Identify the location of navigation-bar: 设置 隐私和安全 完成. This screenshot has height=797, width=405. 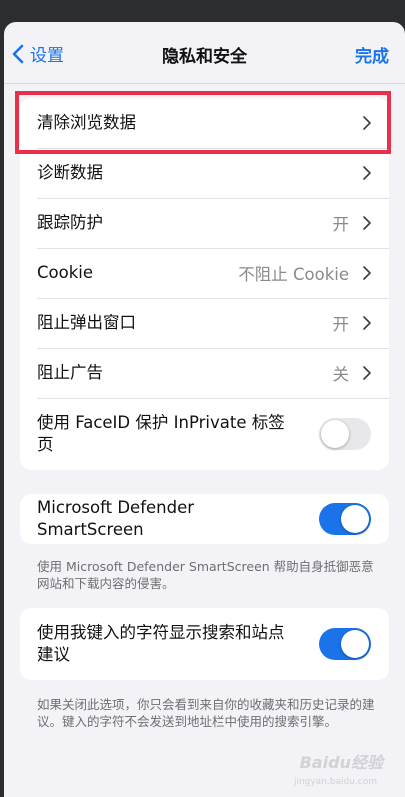
(204, 53).